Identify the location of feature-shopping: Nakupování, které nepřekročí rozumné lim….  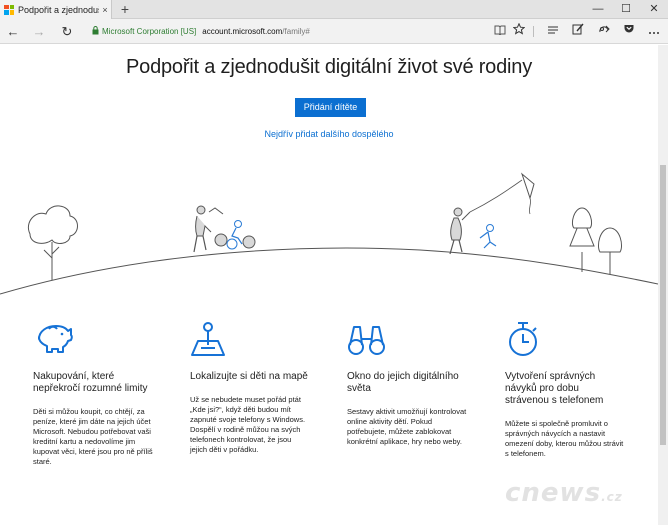
(93, 393).